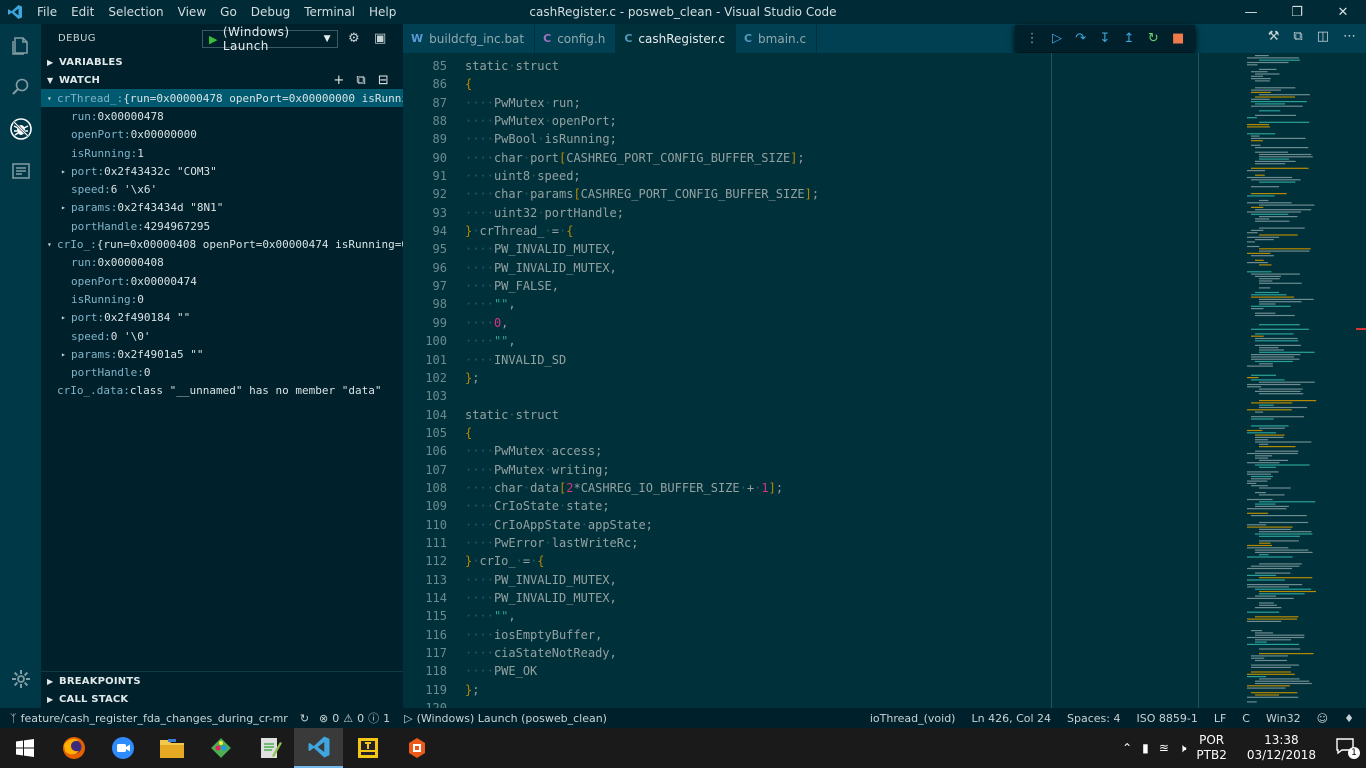 The image size is (1366, 768). Describe the element at coordinates (20, 45) in the screenshot. I see `explorer-icon` at that location.